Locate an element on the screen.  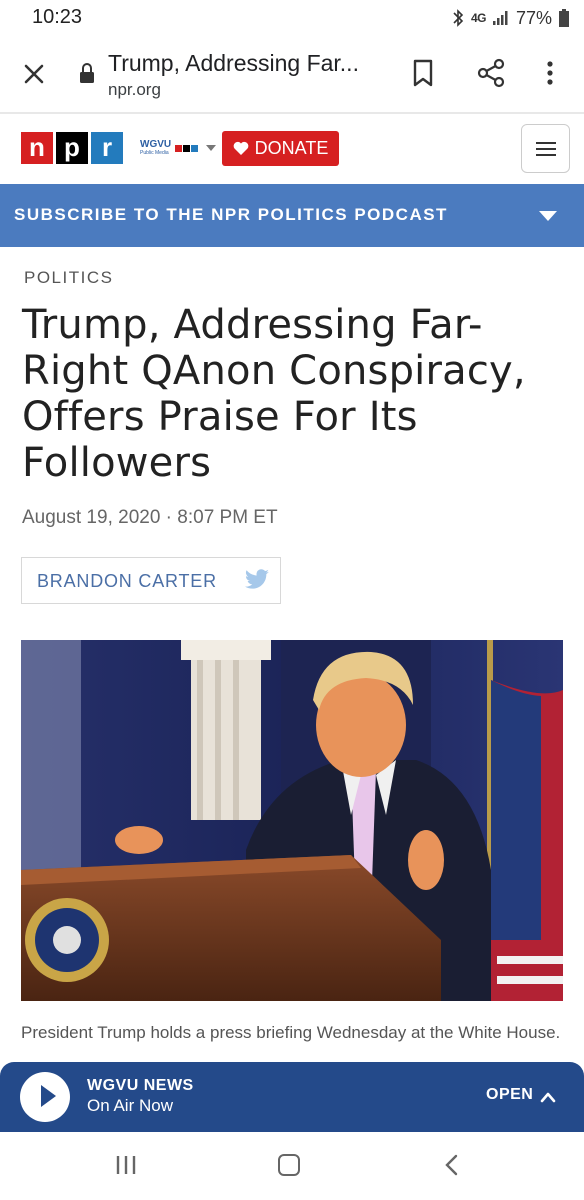
player-status: On Air Now is located at coordinates (130, 1105).